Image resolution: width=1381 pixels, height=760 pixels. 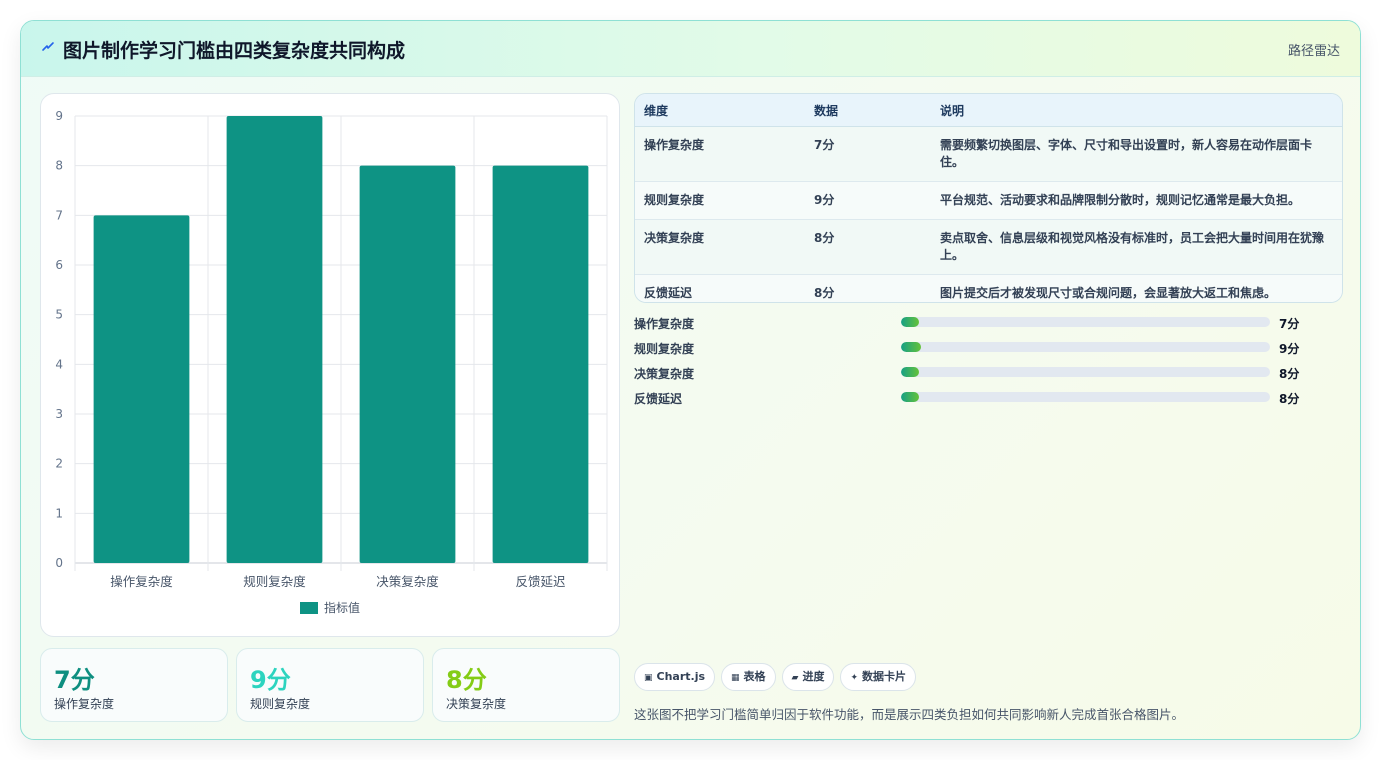 I want to click on tag-chips: ▣ Chart.js ▦ 表格 ▰ 进度 ✦ 数据卡片, so click(x=778, y=677).